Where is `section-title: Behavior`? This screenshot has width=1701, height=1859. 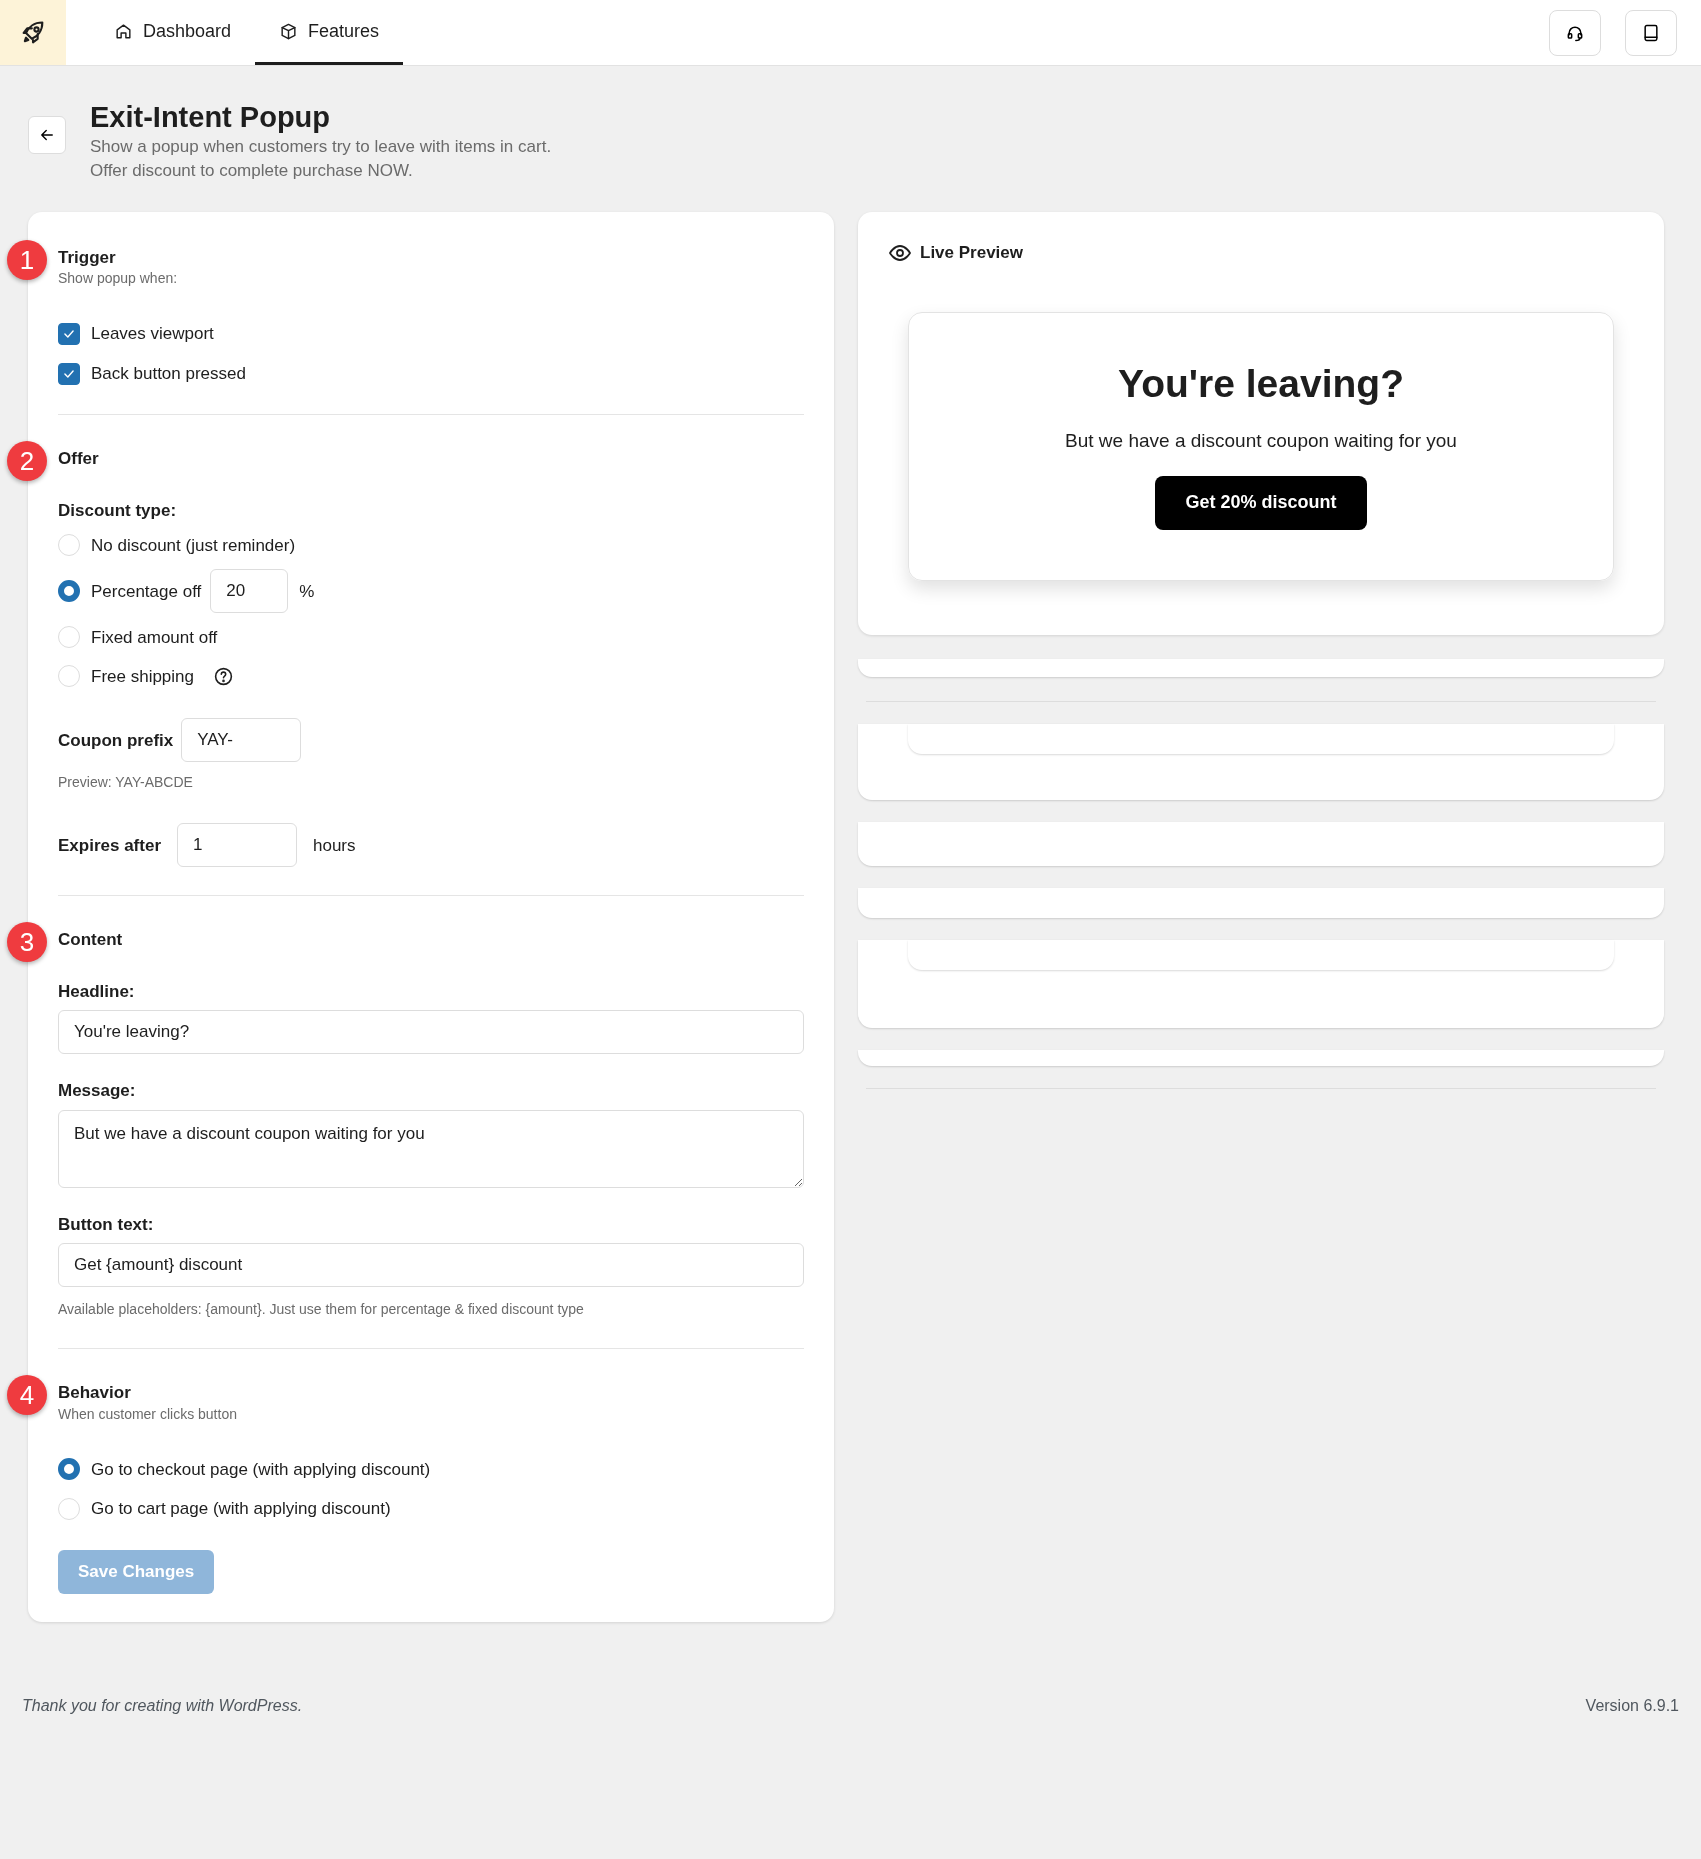
section-title: Behavior is located at coordinates (95, 1393).